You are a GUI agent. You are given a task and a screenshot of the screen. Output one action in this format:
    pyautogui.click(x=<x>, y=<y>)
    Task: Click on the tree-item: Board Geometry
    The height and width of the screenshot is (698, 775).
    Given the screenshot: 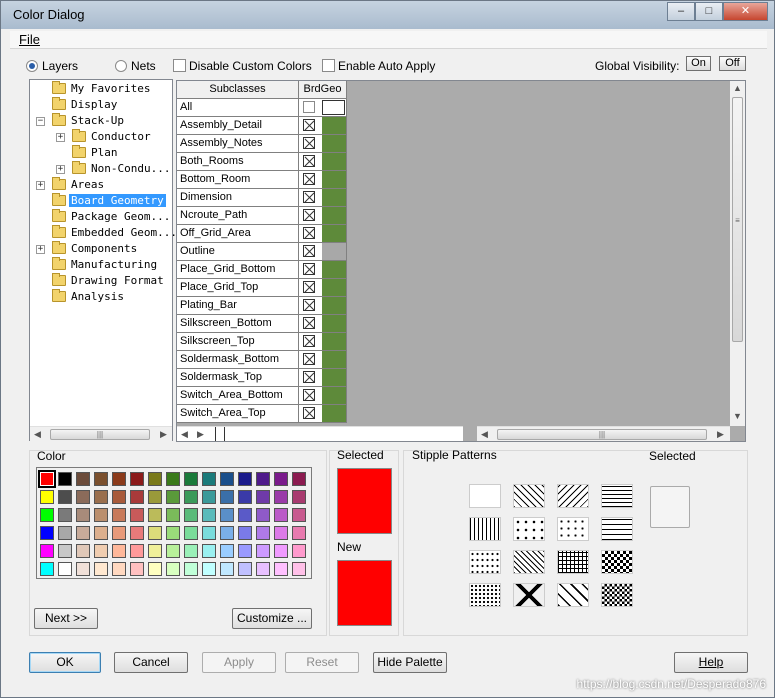 What is the action you would take?
    pyautogui.click(x=101, y=201)
    